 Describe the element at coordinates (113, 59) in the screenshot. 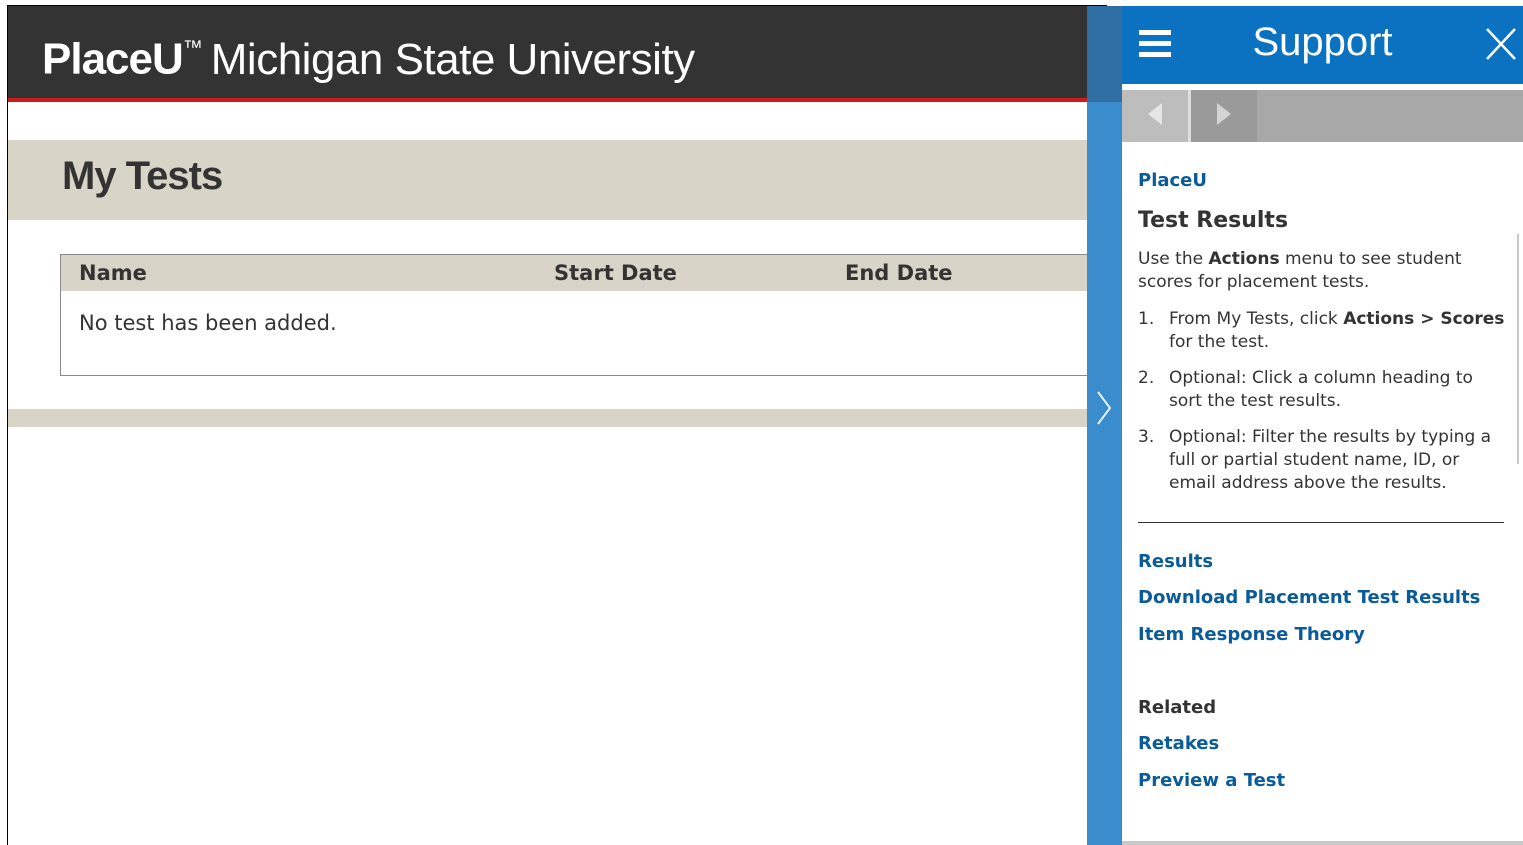

I see `brand-name: PlaceU` at that location.